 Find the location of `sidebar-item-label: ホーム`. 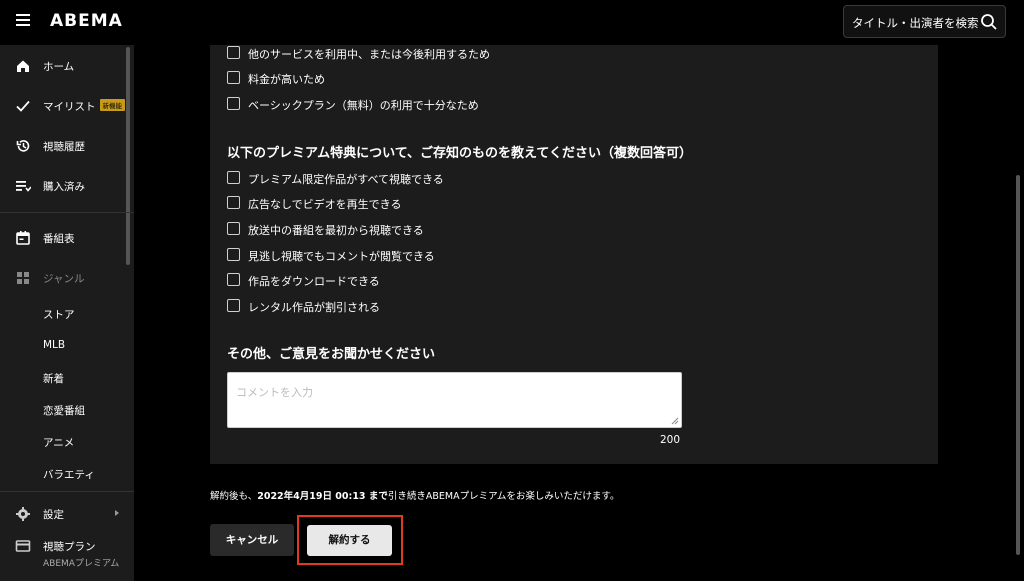

sidebar-item-label: ホーム is located at coordinates (59, 67).